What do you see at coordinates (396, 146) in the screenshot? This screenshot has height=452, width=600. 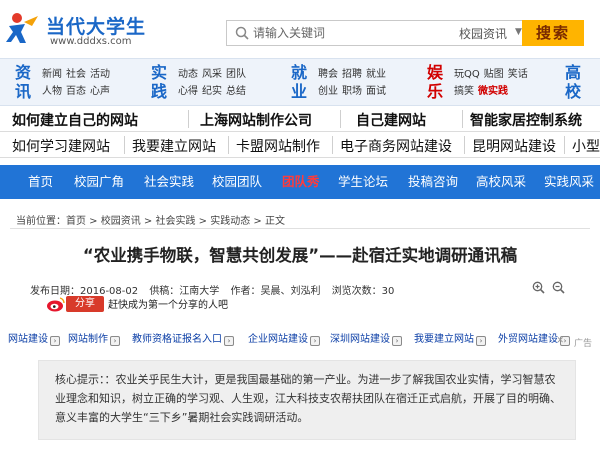 I see `sponsored-link: 电子商务网站建设` at bounding box center [396, 146].